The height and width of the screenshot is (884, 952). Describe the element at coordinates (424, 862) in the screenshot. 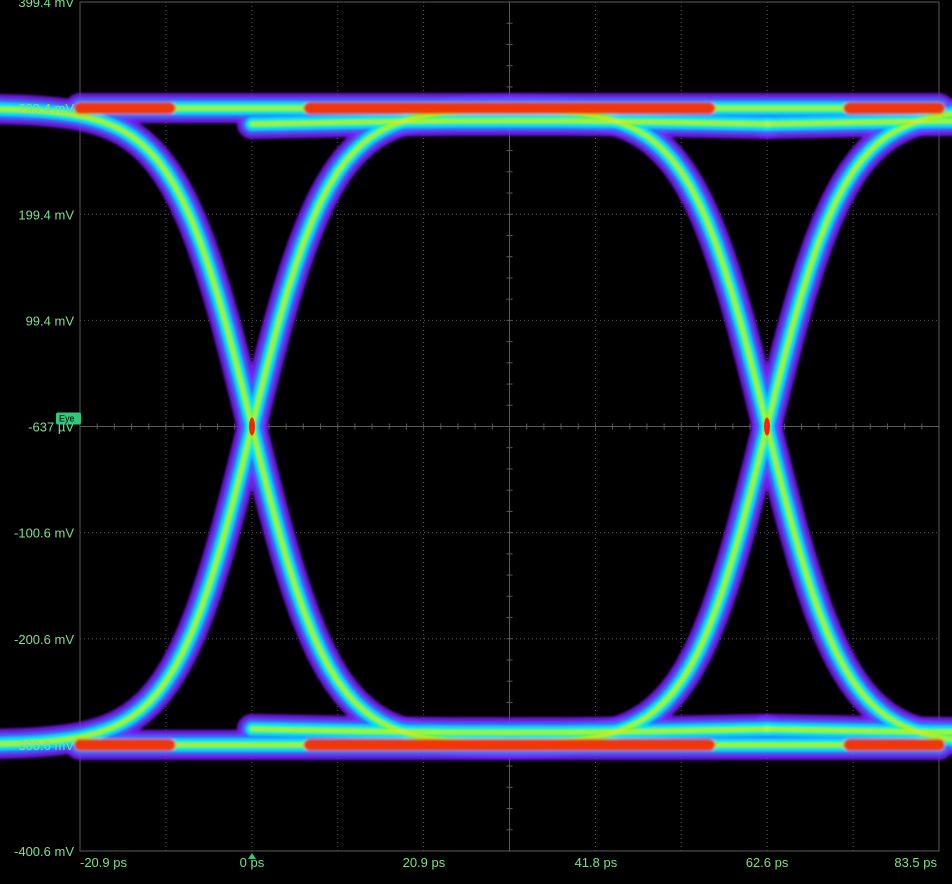

I see `x-tick-label: 20.9 ps` at that location.